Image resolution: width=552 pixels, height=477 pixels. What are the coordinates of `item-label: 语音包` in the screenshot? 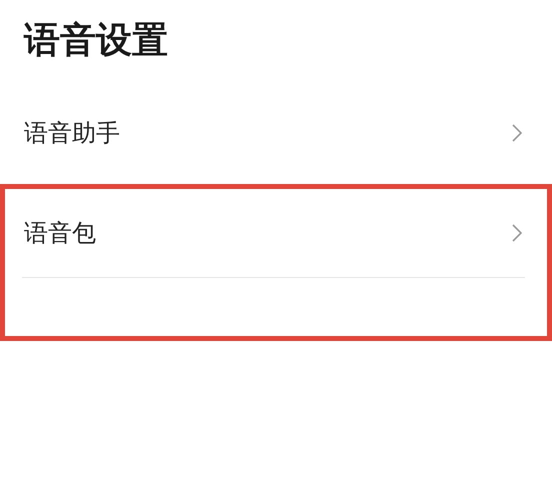 It's located at (60, 233).